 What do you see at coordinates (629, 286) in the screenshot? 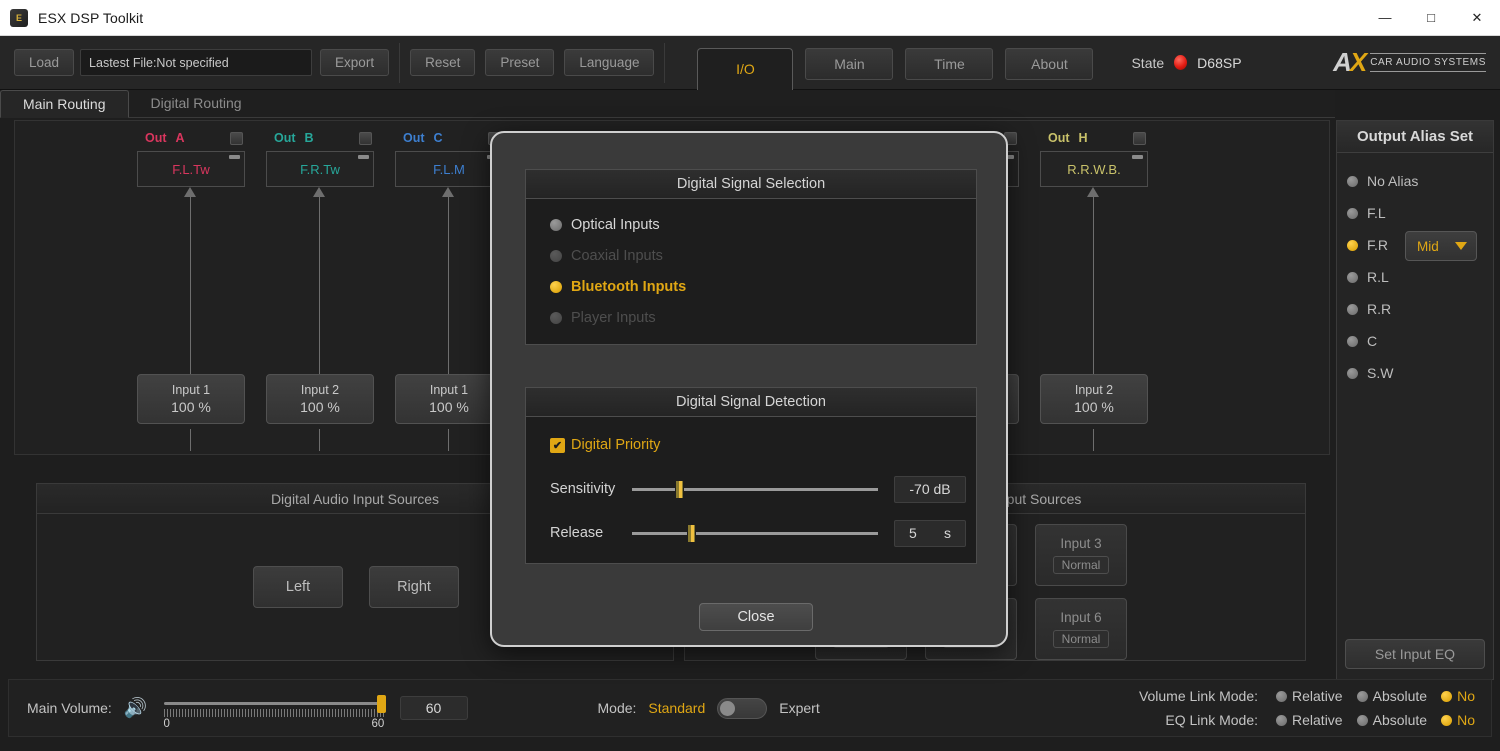
I see `option-label: Bluetooth Inputs` at bounding box center [629, 286].